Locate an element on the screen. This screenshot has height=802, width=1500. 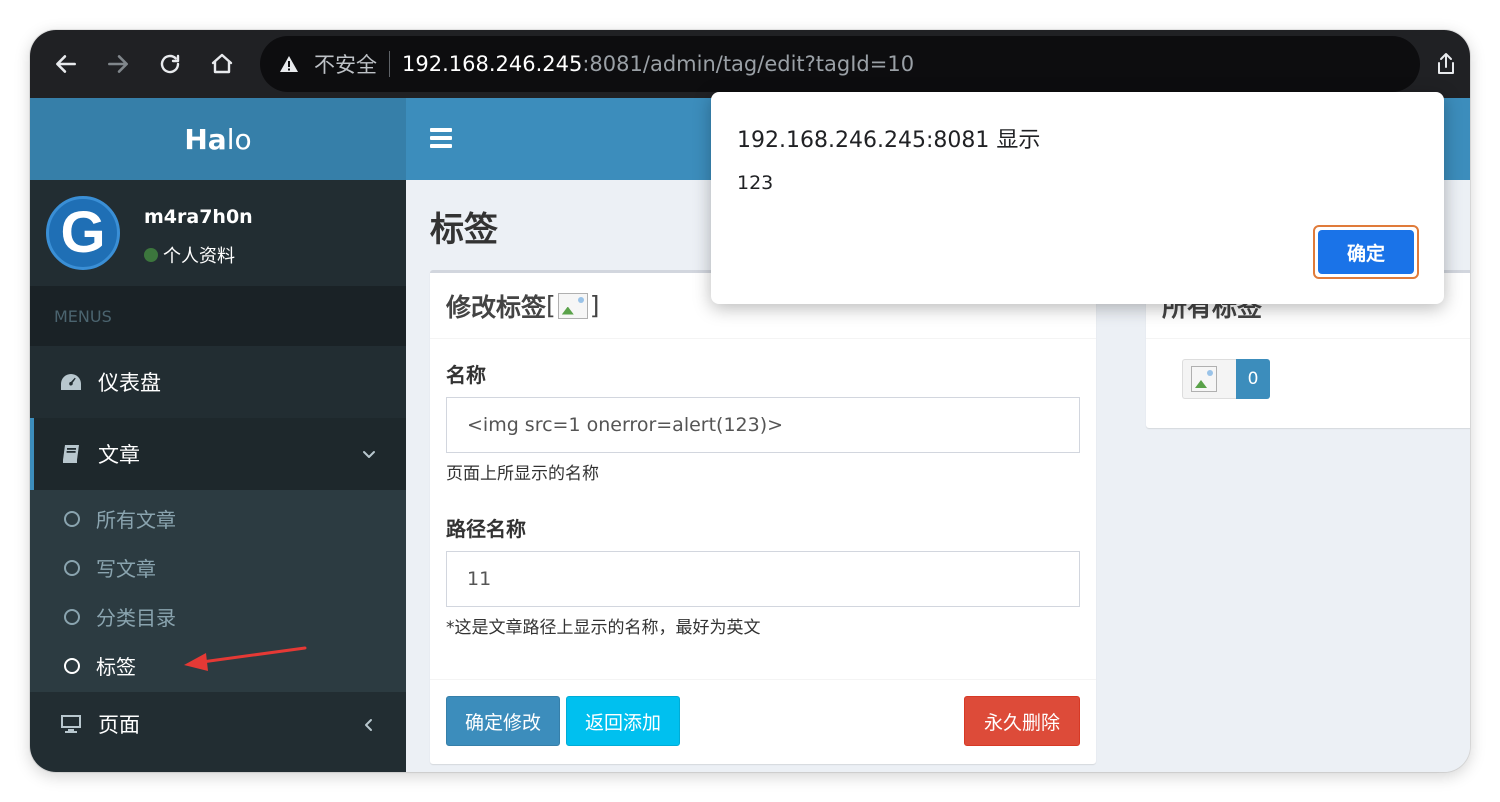
edit-tag-title: 修改标签 is located at coordinates (496, 307).